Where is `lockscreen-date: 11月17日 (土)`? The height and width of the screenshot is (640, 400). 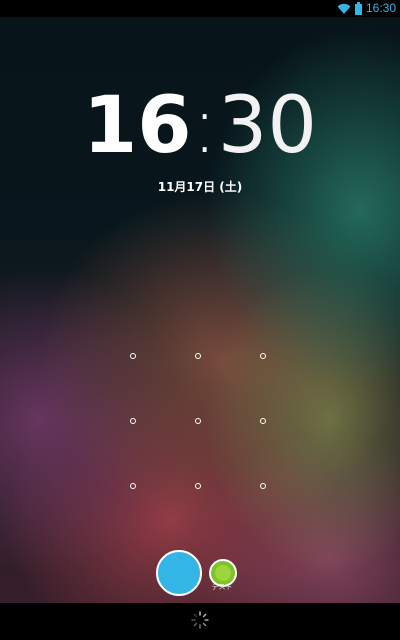
lockscreen-date: 11月17日 (土) is located at coordinates (200, 187).